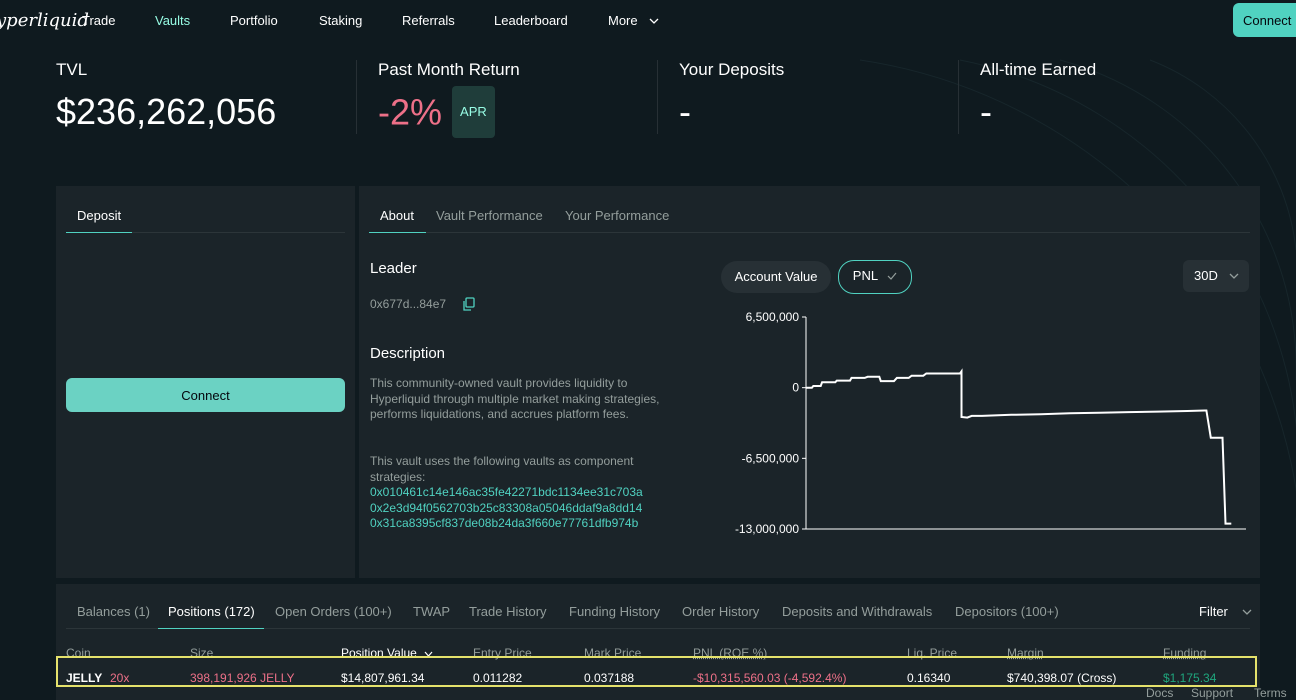  Describe the element at coordinates (431, 611) in the screenshot. I see `tab-twap: TWAP` at that location.